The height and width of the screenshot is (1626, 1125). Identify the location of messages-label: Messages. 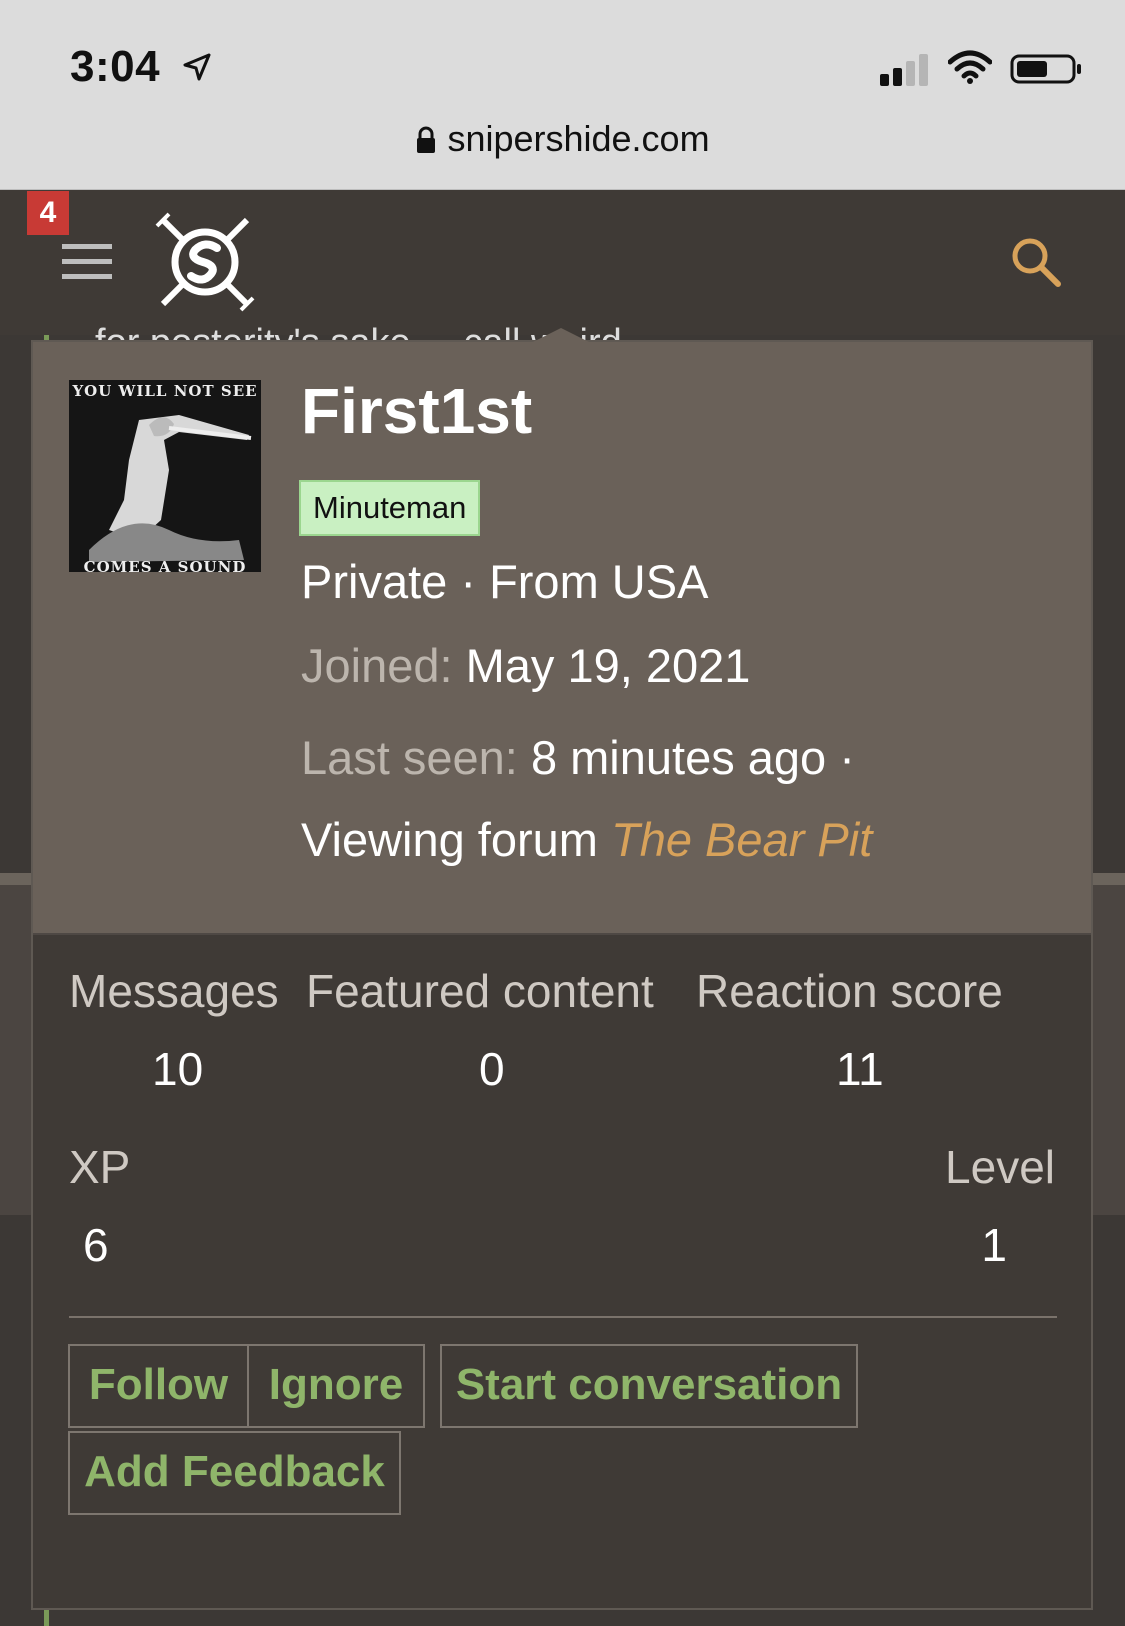
(174, 991).